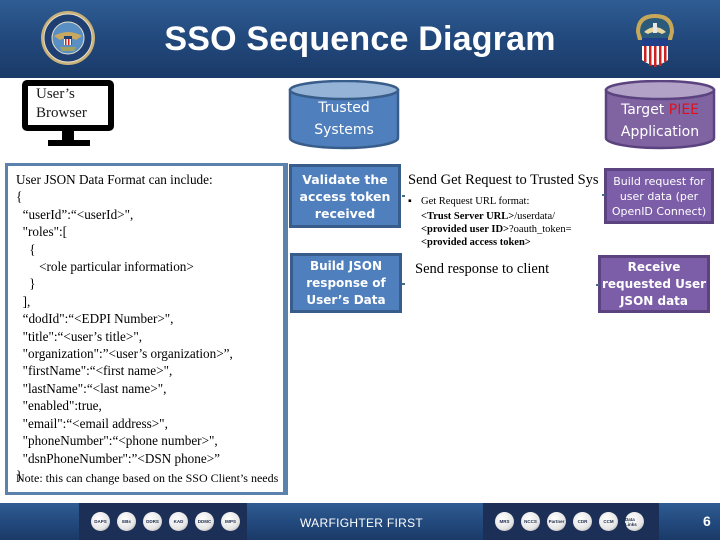  Describe the element at coordinates (684, 110) in the screenshot. I see `piee-highlight: PIEE` at that location.